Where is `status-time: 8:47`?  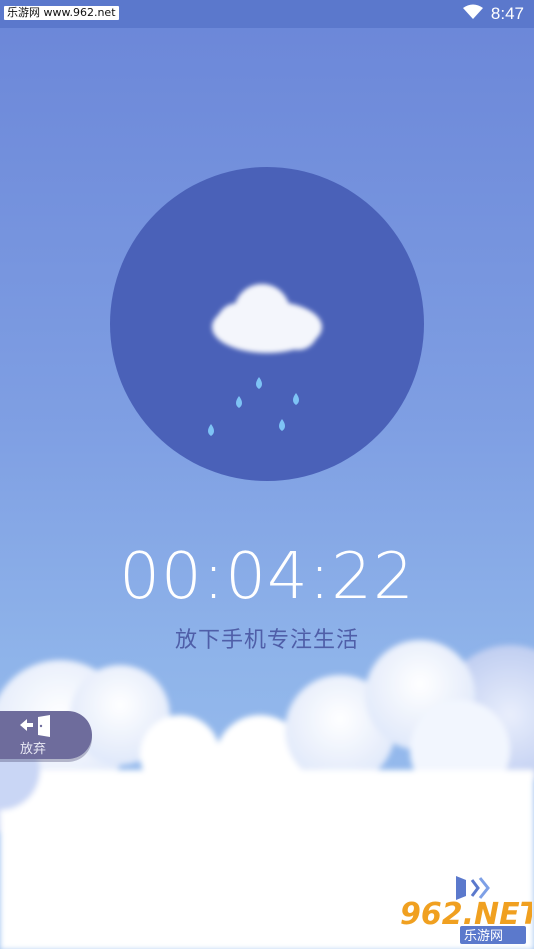
status-time: 8:47 is located at coordinates (507, 13).